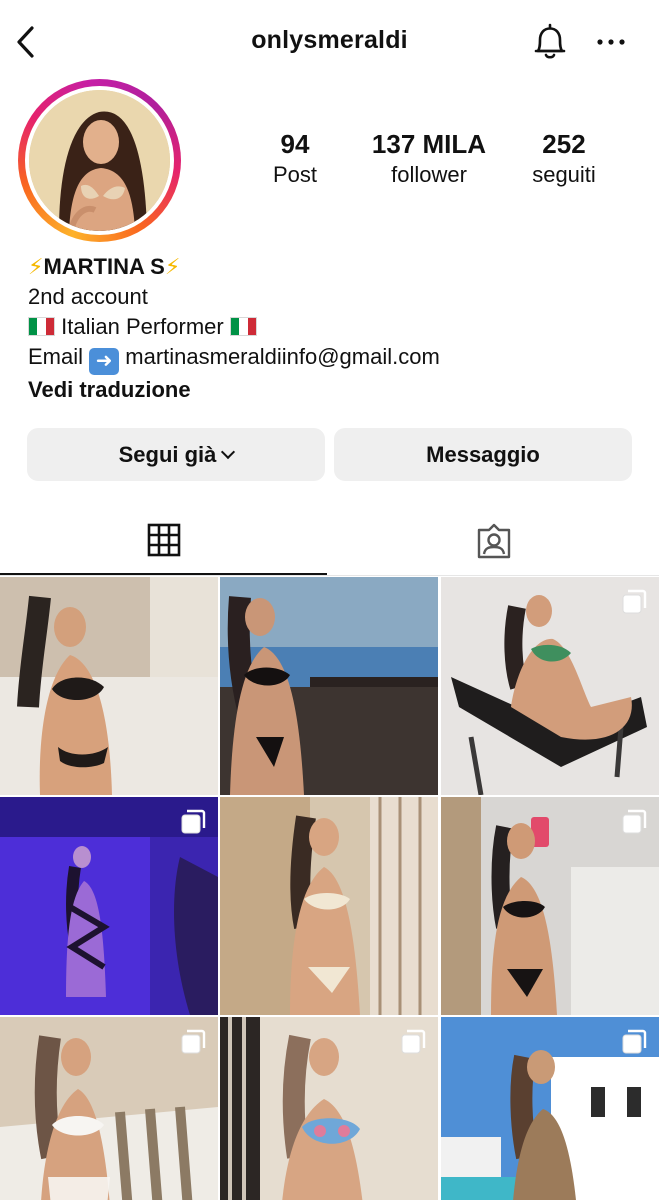  I want to click on bio-line-performer: Italian Performer, so click(338, 327).